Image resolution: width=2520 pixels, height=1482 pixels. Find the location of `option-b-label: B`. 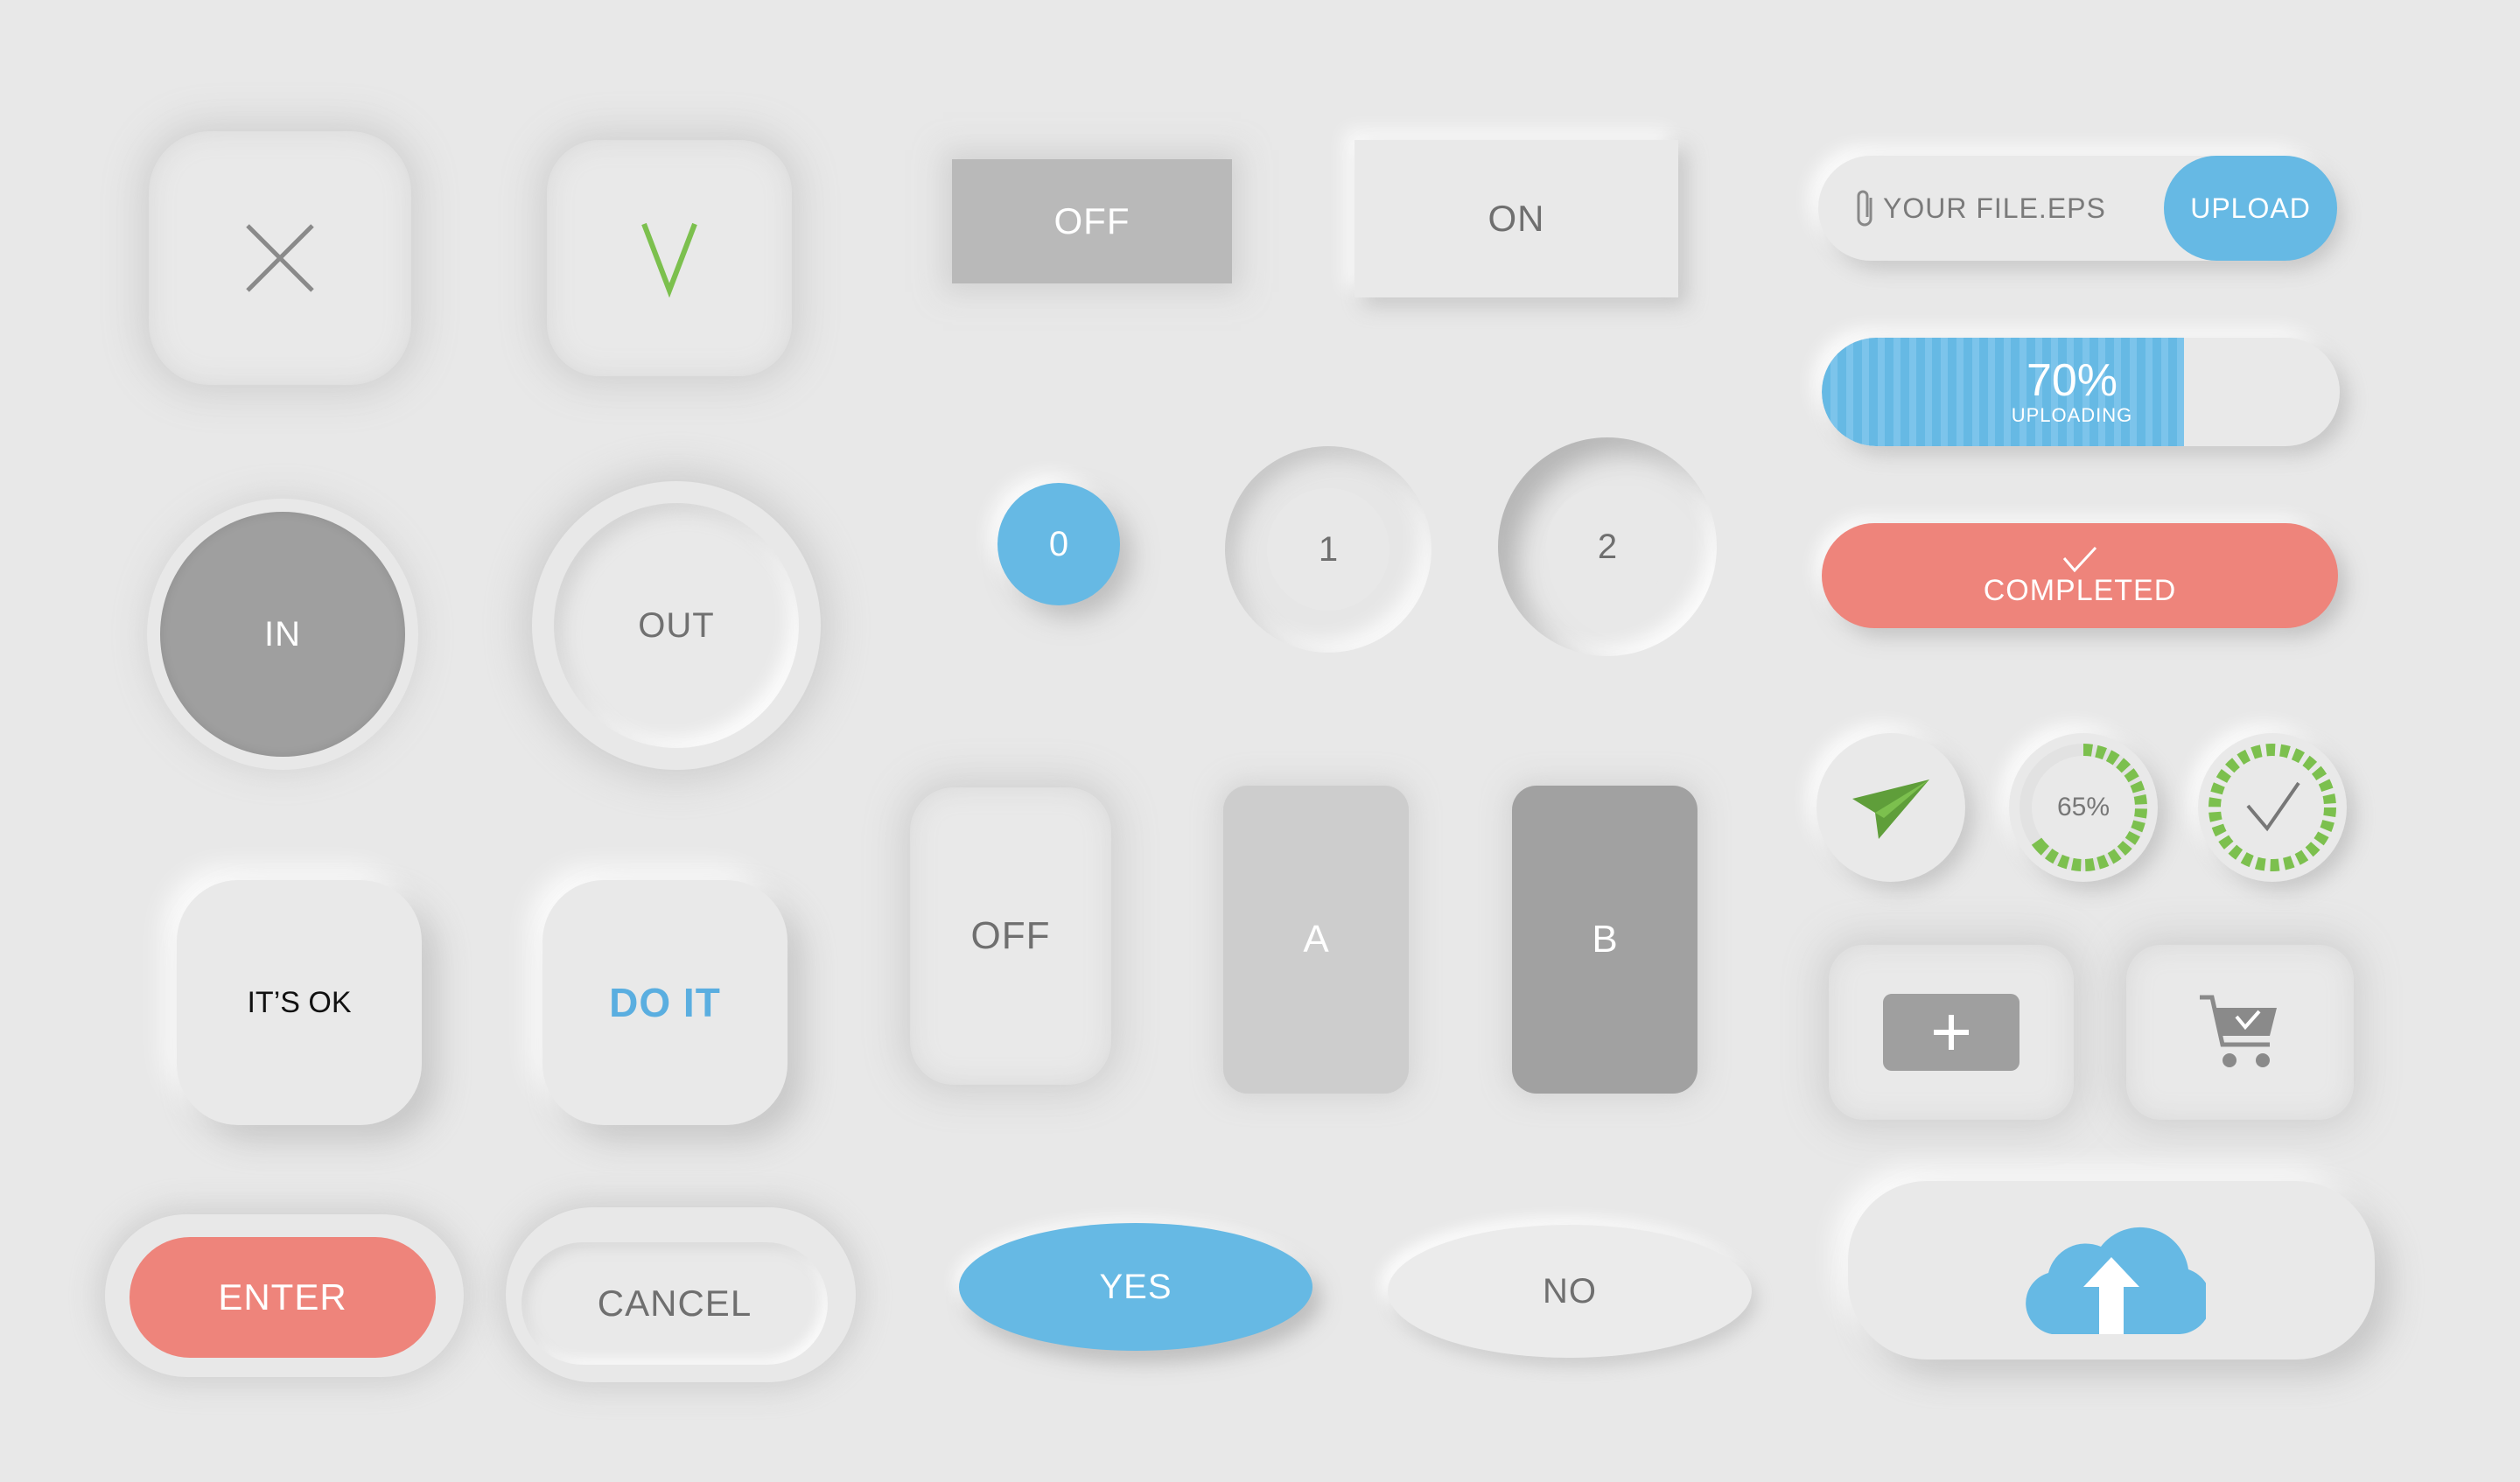

option-b-label: B is located at coordinates (1605, 939).